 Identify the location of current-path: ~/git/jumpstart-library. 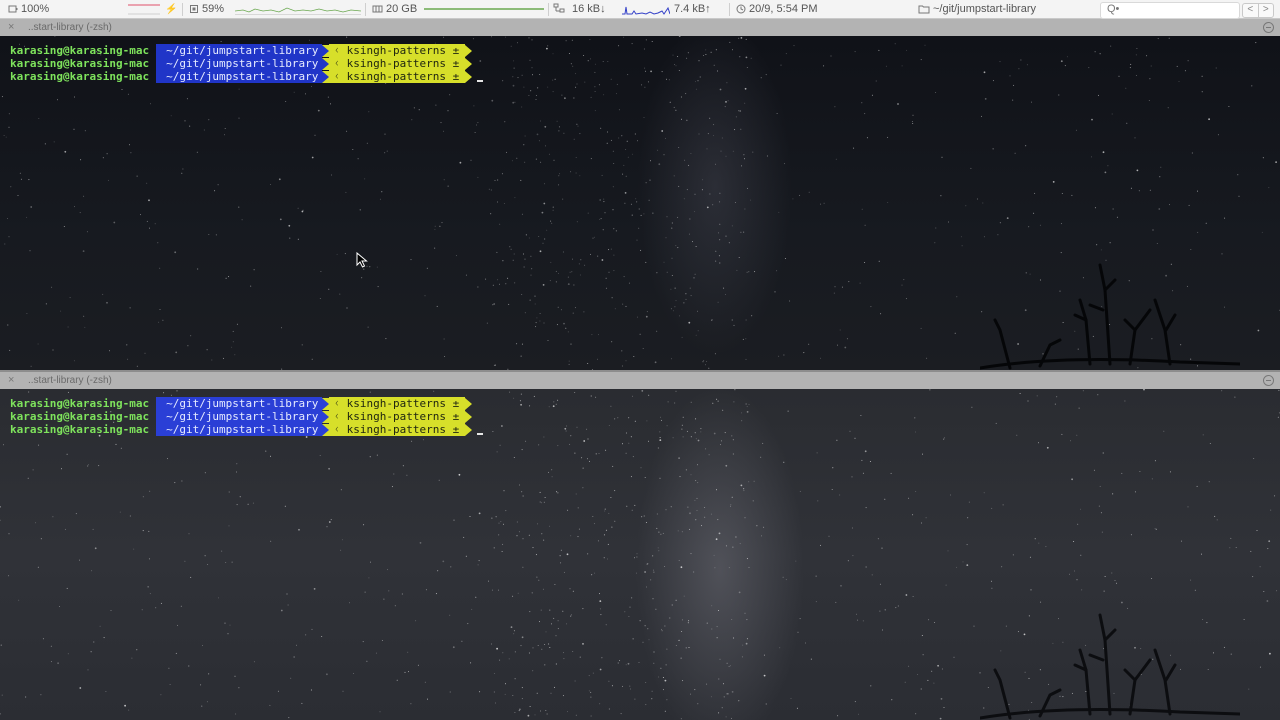
(977, 9).